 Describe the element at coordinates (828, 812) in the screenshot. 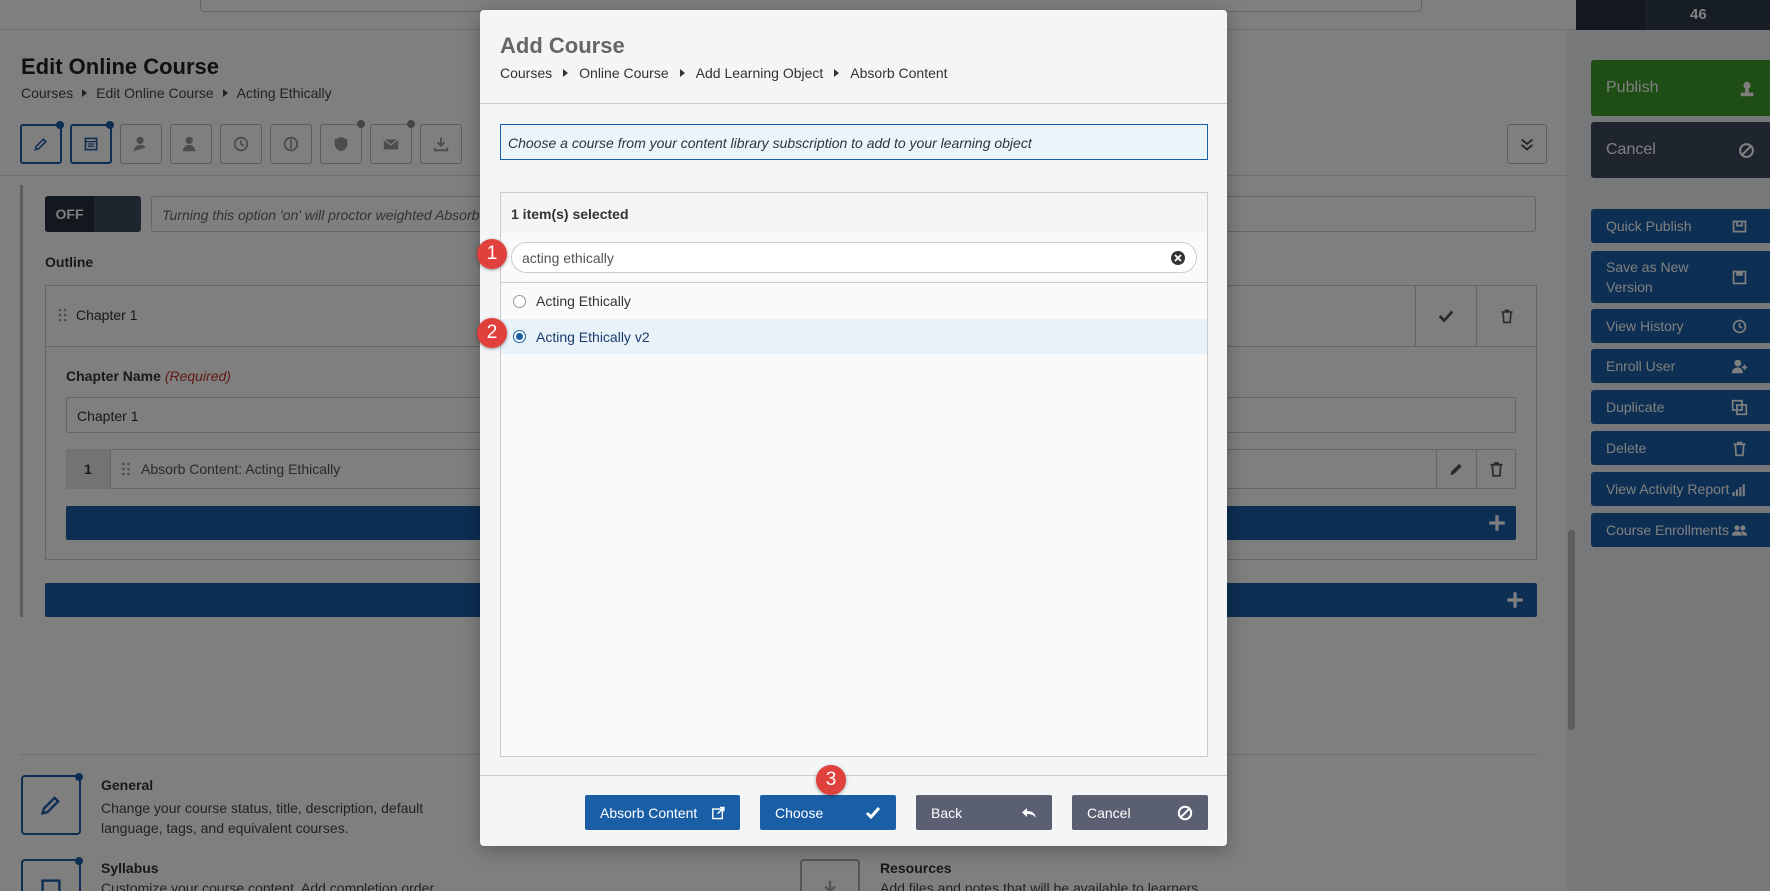

I see `choose-button: Choose` at that location.